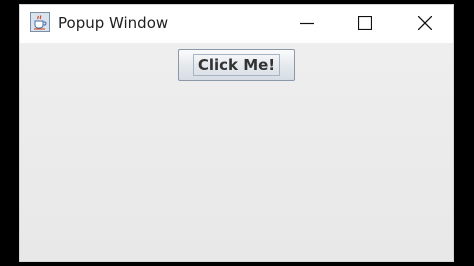 This screenshot has width=474, height=266. I want to click on click-me-button: Click Me!, so click(236, 65).